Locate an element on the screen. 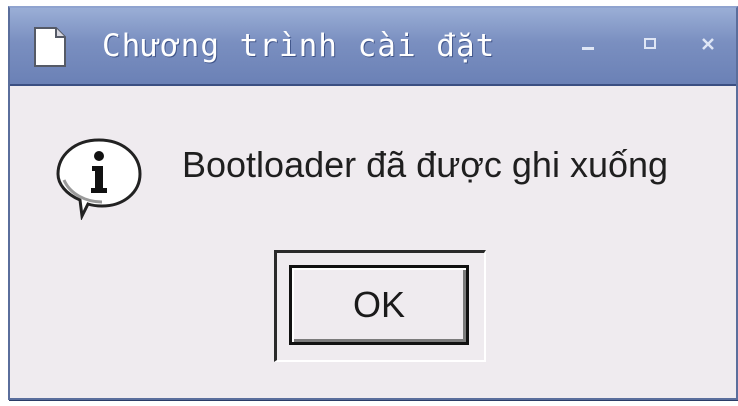 The image size is (738, 406). minimize-icon is located at coordinates (588, 44).